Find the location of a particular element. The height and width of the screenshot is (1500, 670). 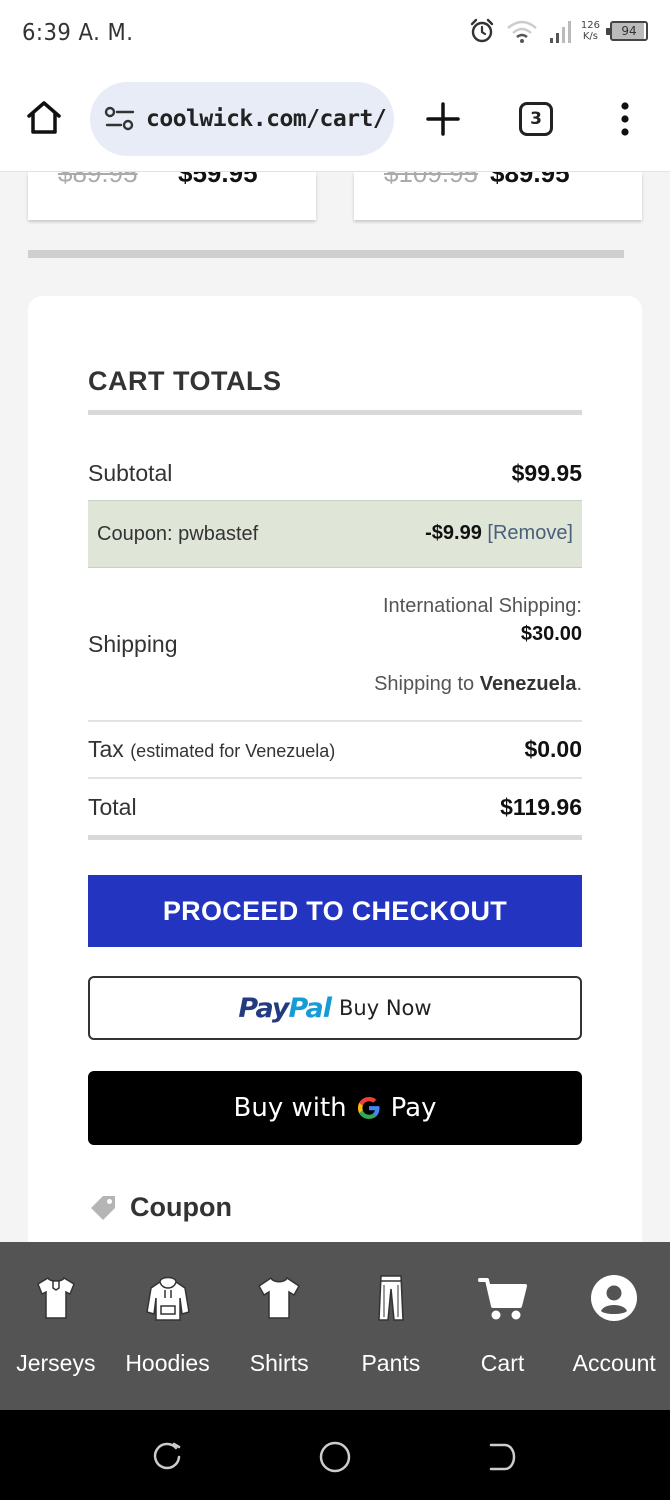

tax-note: (estimated for Venezuela) is located at coordinates (233, 751).